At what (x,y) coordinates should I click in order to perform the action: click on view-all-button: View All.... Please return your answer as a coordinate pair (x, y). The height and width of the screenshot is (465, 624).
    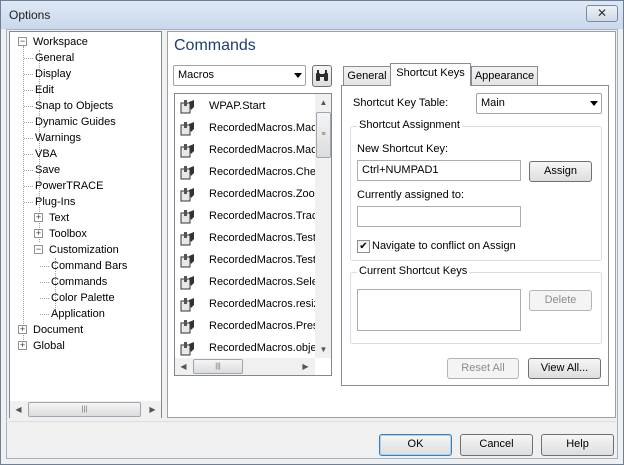
    Looking at the image, I should click on (564, 368).